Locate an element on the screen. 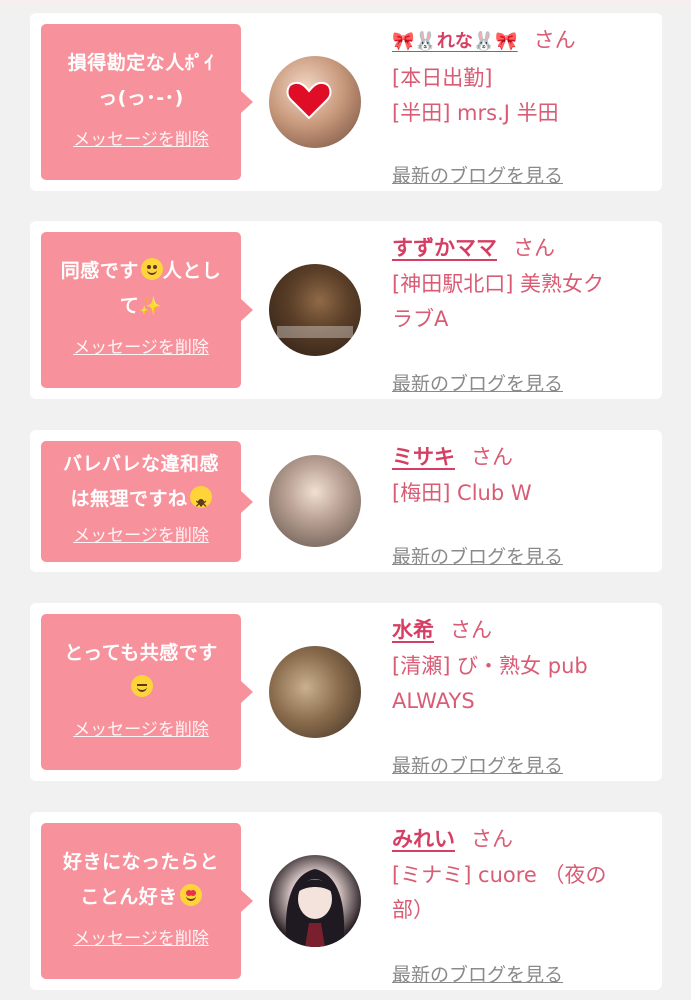  profile-name-link: 🎀🐰れな🐰🎀 is located at coordinates (455, 41).